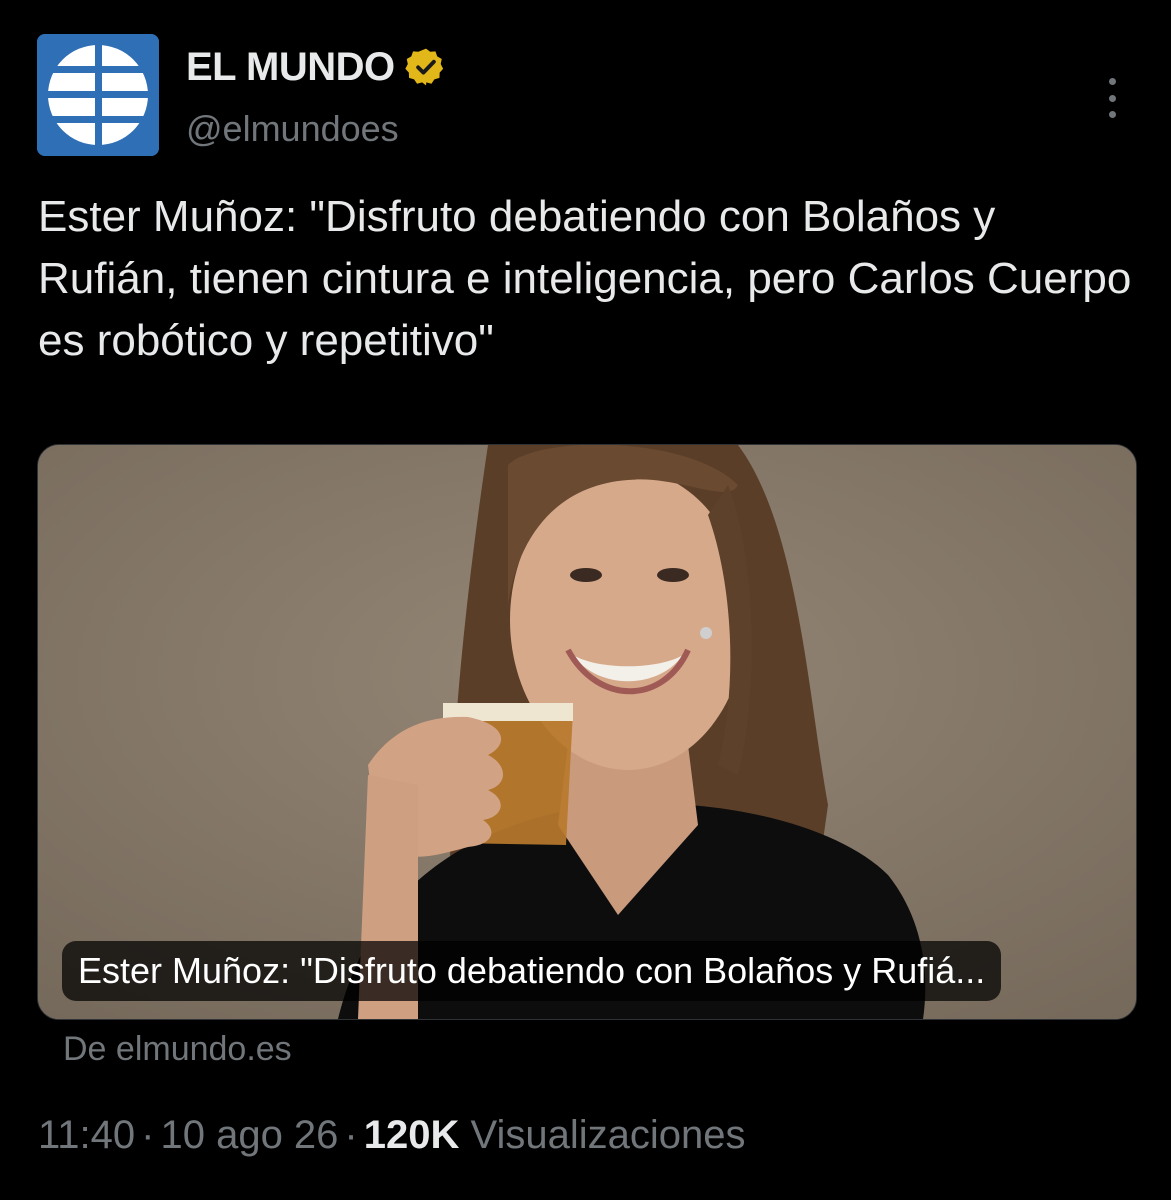 The image size is (1171, 1200). What do you see at coordinates (316, 129) in the screenshot?
I see `handle: @elmundoes` at bounding box center [316, 129].